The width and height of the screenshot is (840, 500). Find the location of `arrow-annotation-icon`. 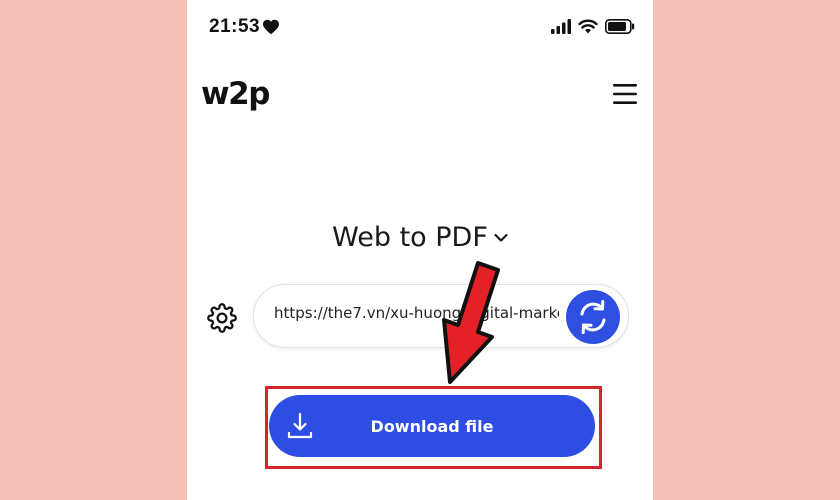

arrow-annotation-icon is located at coordinates (471, 322).